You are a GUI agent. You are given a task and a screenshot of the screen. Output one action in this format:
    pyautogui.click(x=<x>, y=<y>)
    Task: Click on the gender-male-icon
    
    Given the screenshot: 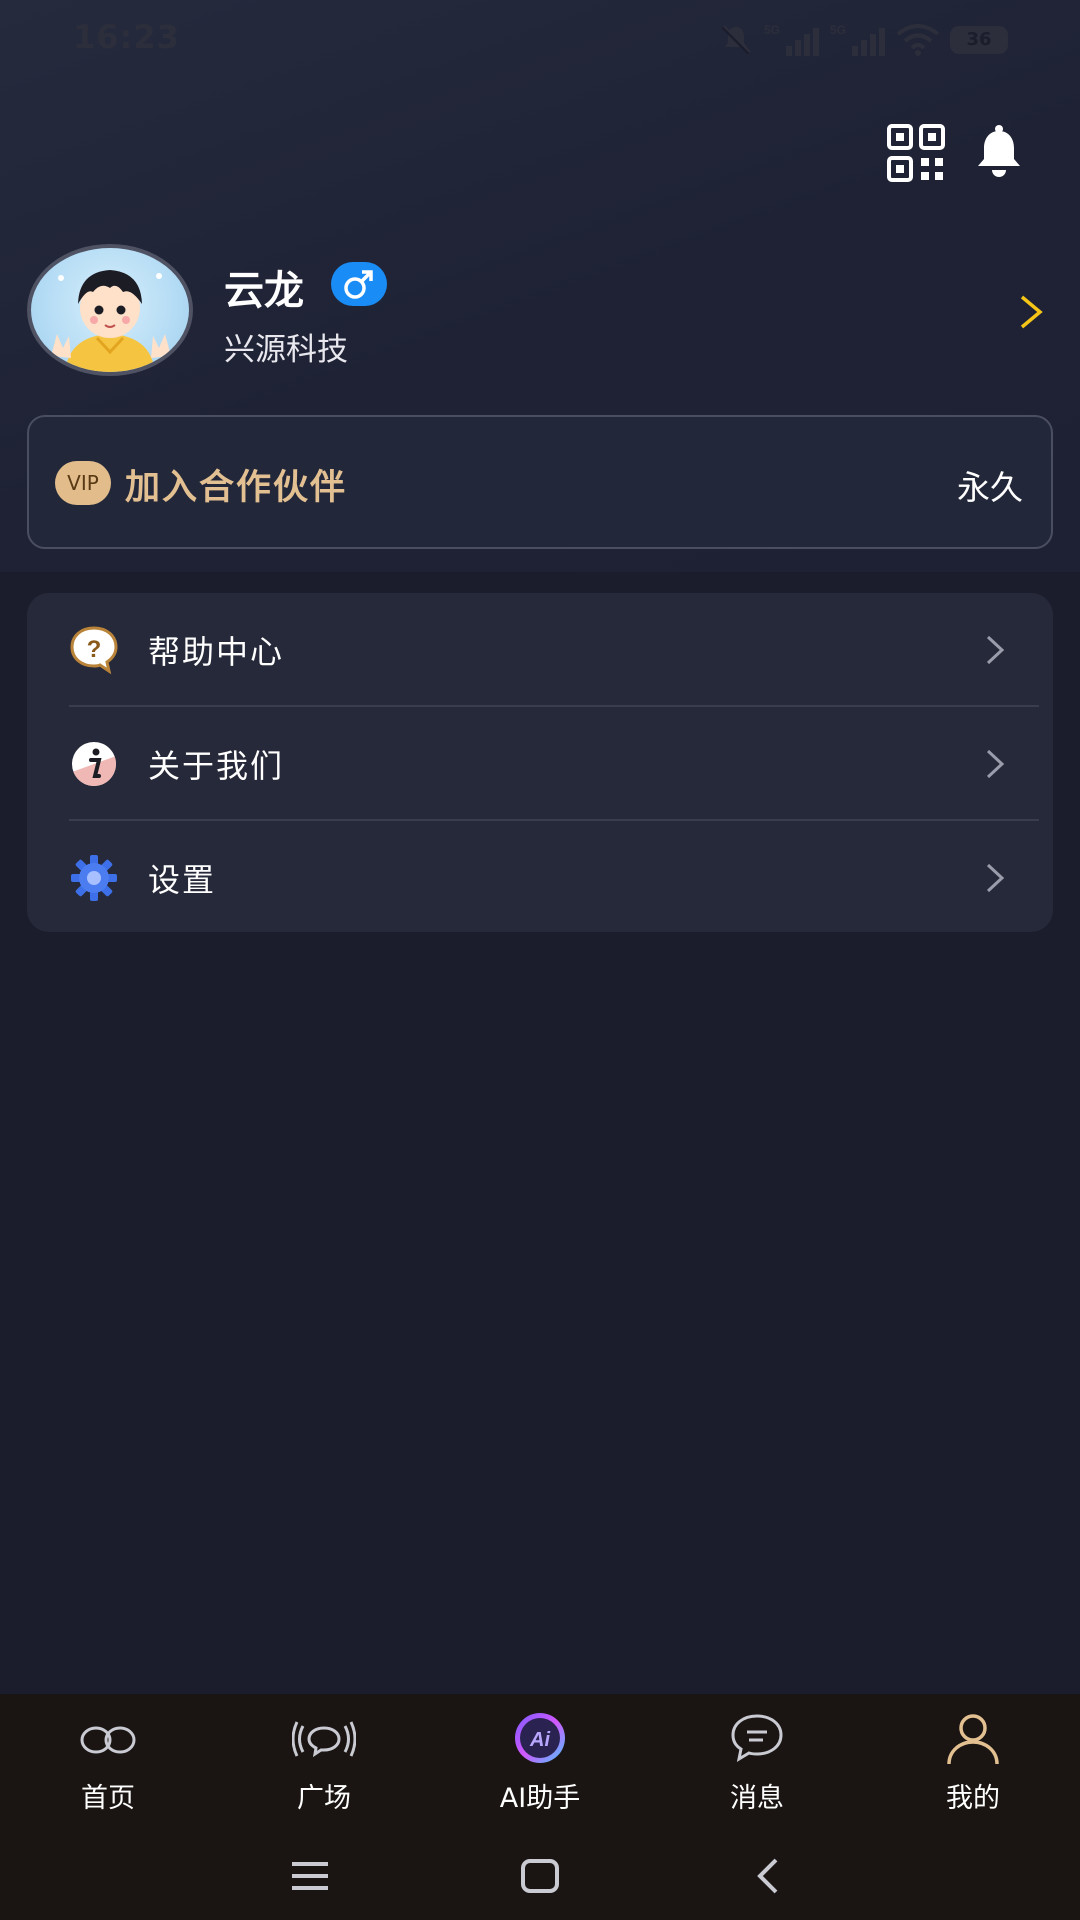 What is the action you would take?
    pyautogui.click(x=359, y=284)
    